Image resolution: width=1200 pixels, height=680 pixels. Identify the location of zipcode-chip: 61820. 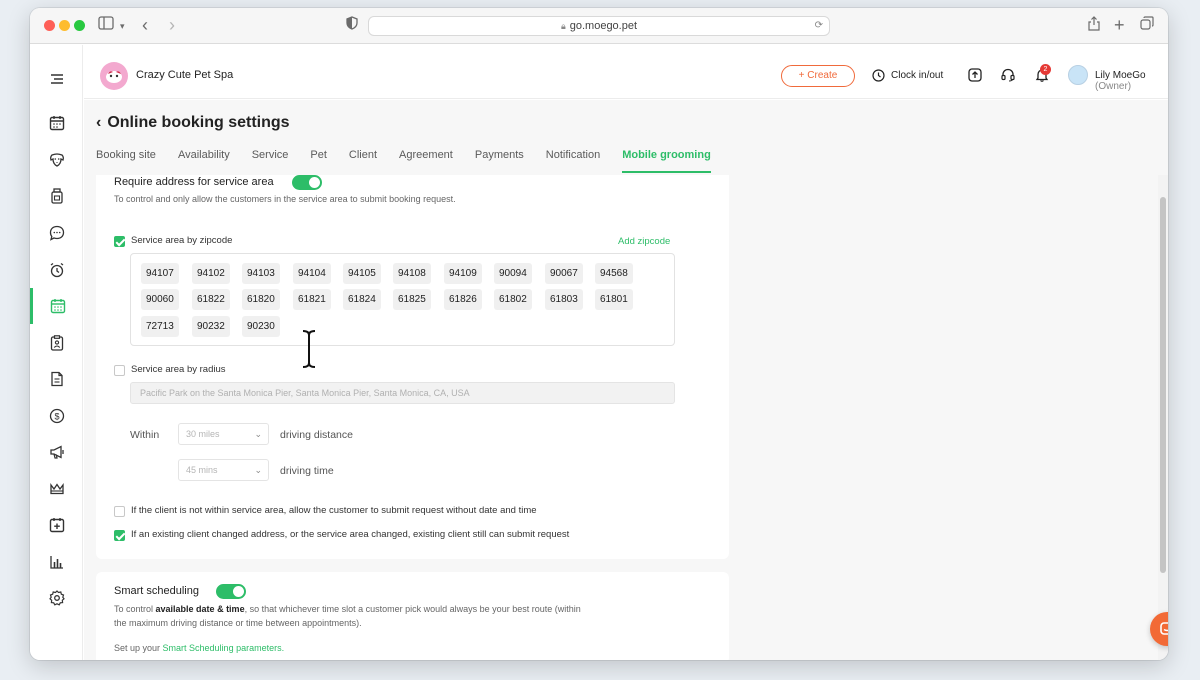
(261, 299).